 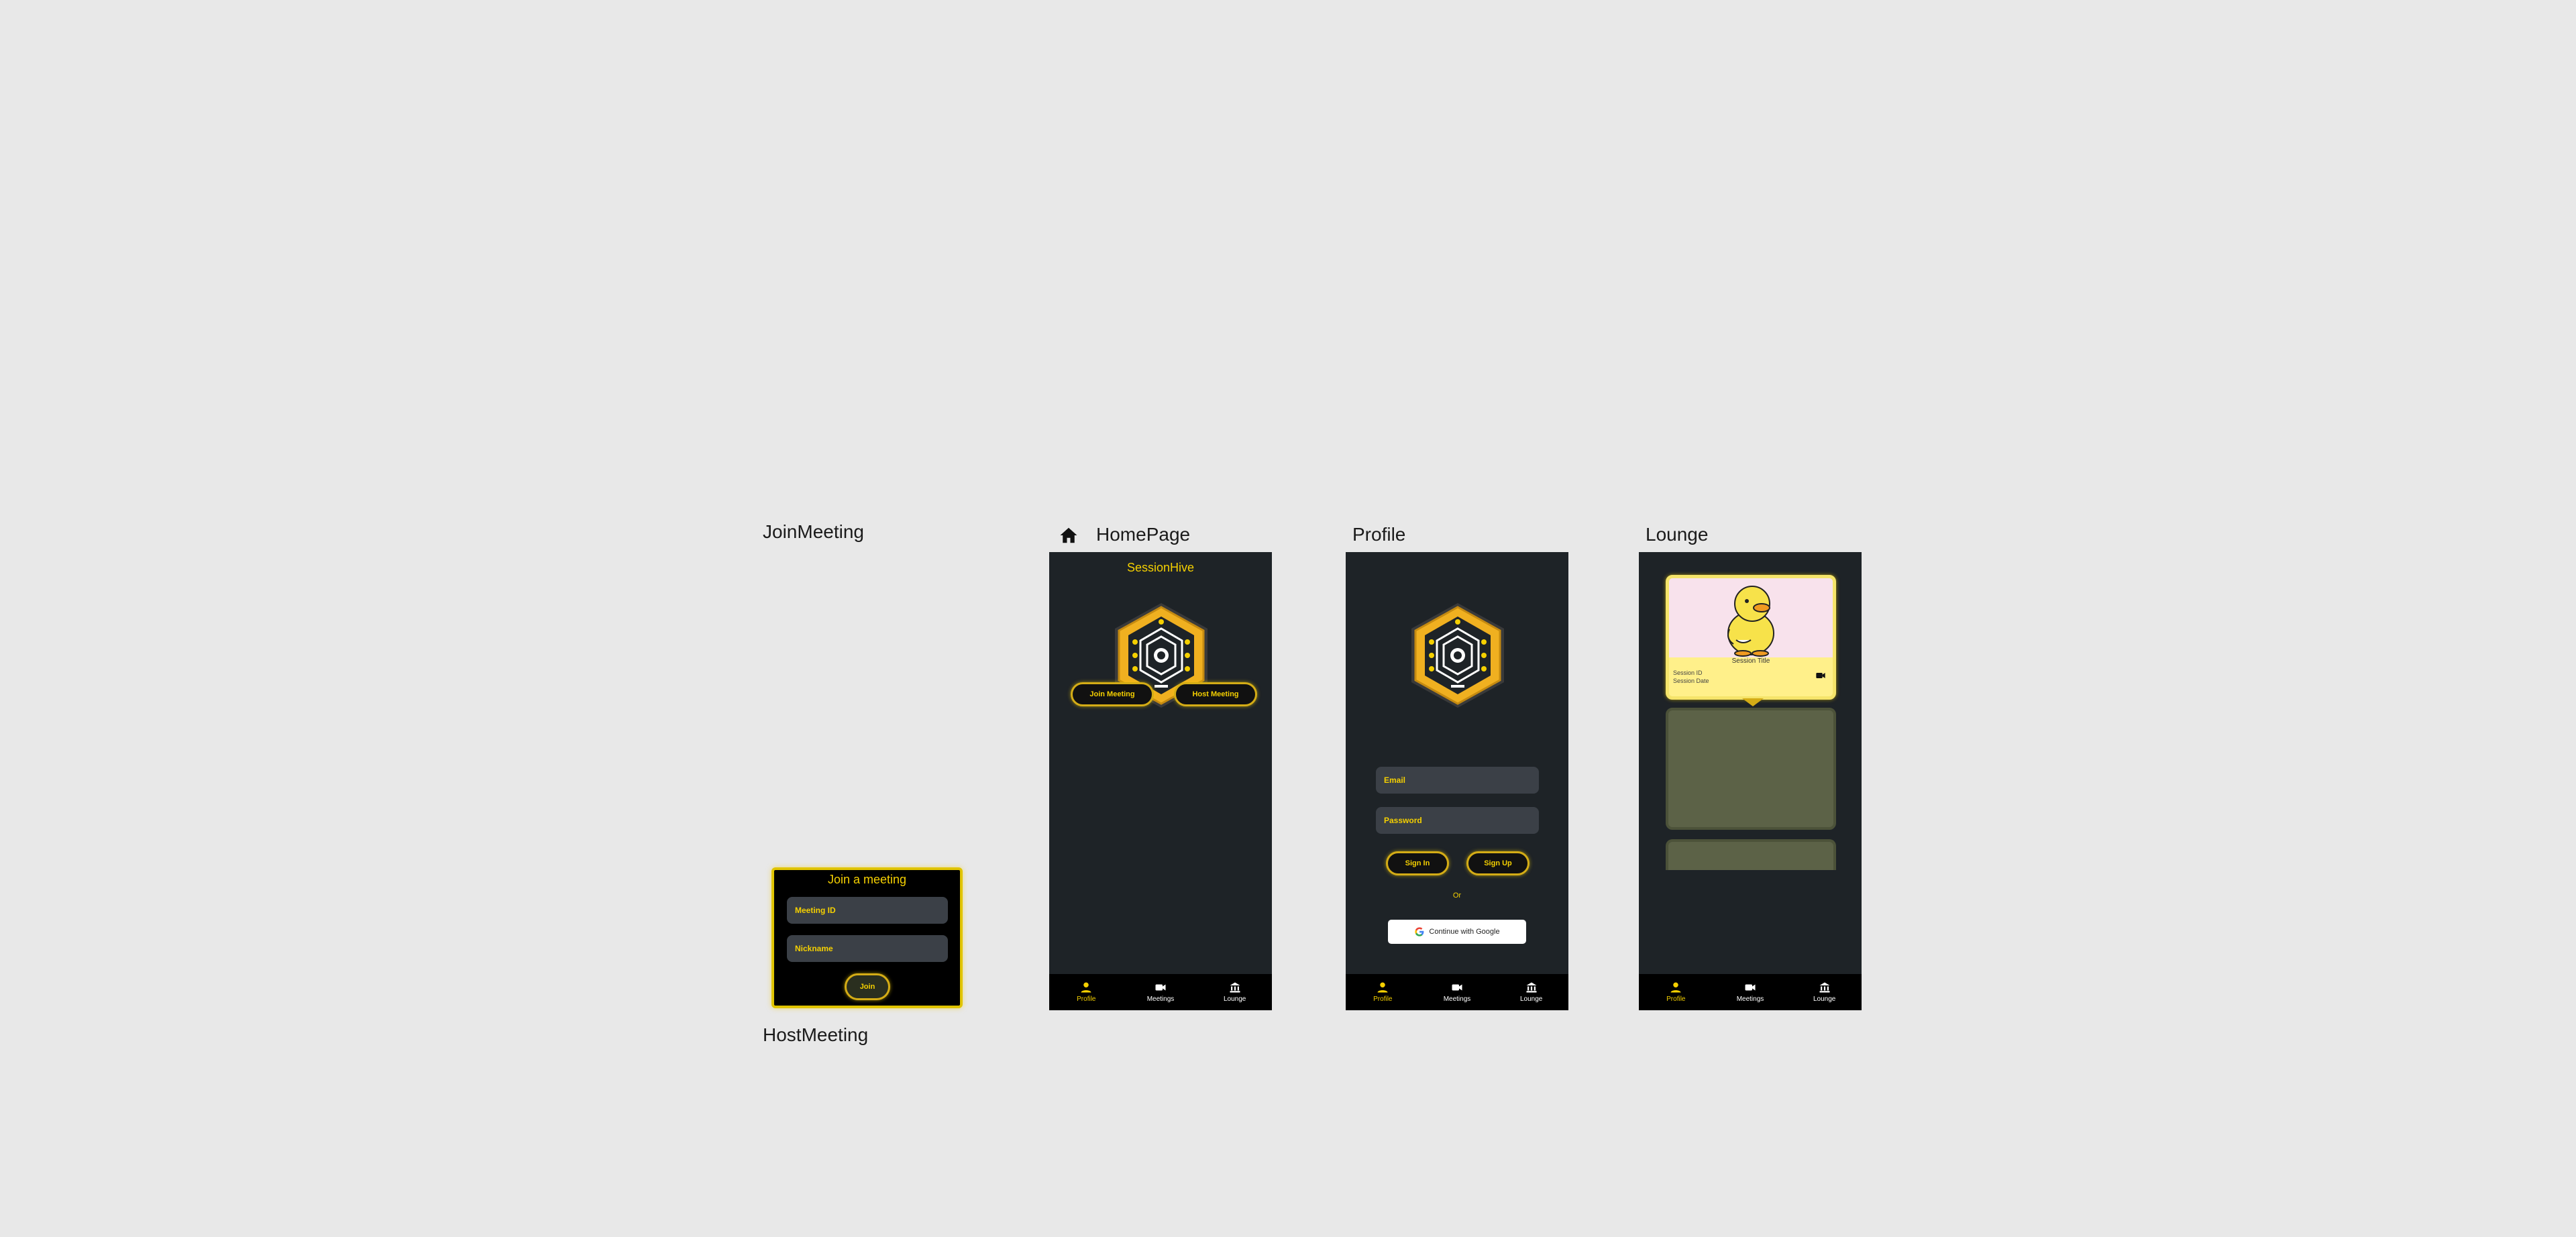 What do you see at coordinates (1215, 694) in the screenshot?
I see `host-meeting-button: Host Meeting` at bounding box center [1215, 694].